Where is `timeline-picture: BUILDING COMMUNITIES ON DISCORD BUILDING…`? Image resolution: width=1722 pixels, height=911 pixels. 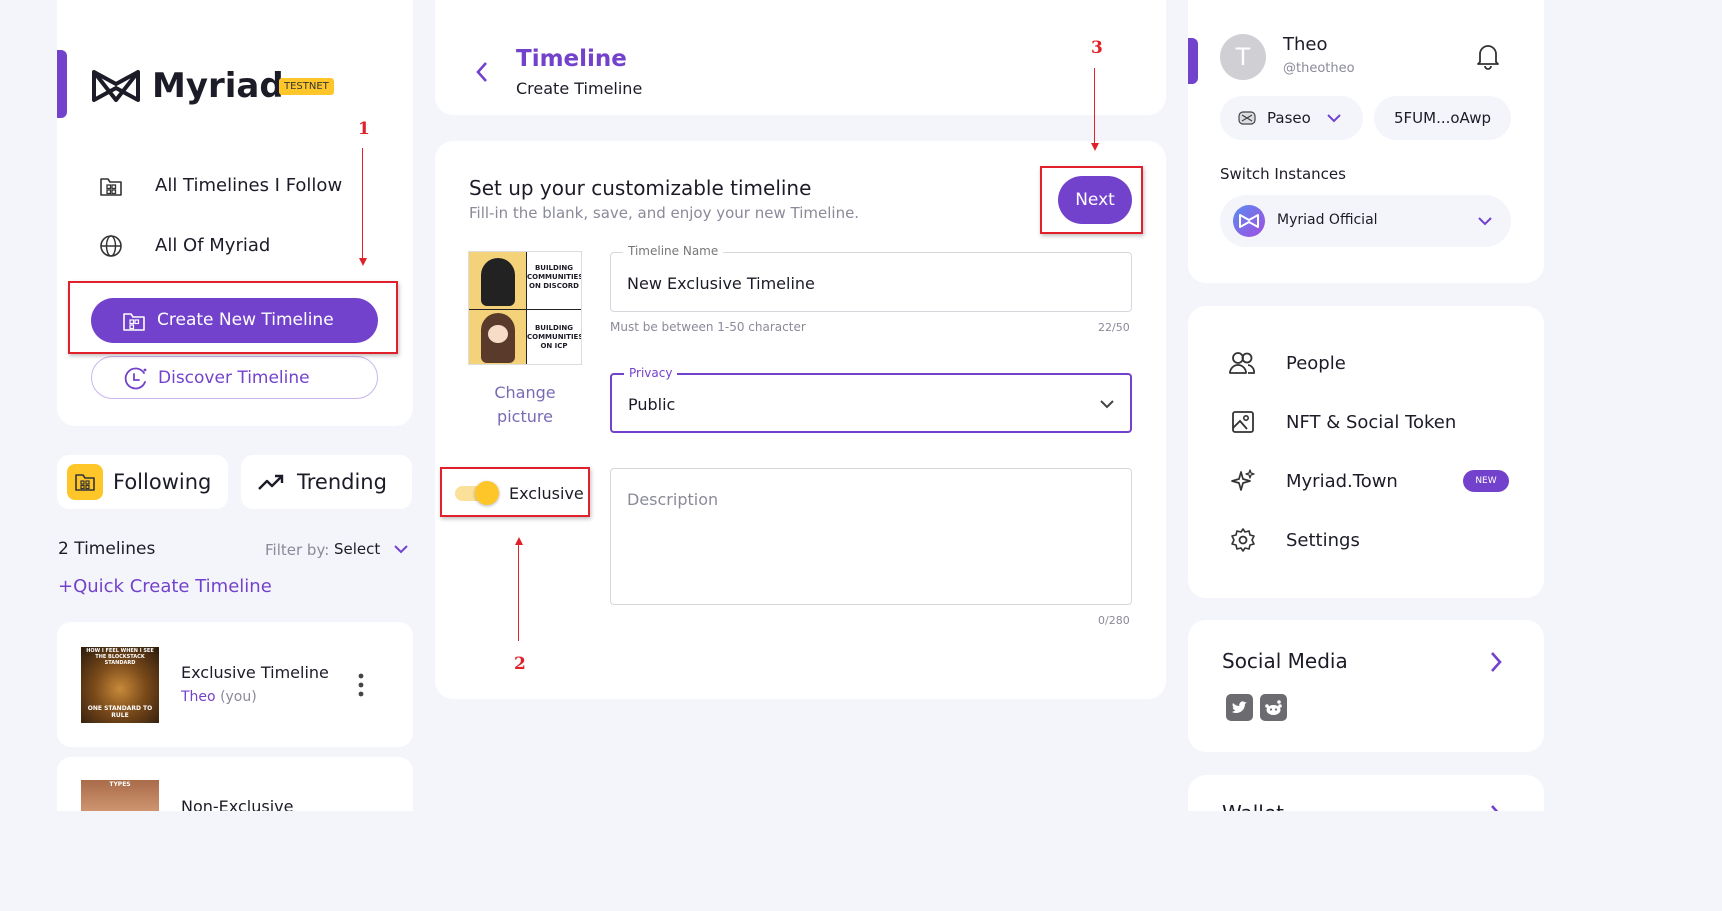 timeline-picture: BUILDING COMMUNITIES ON DISCORD BUILDING… is located at coordinates (525, 308).